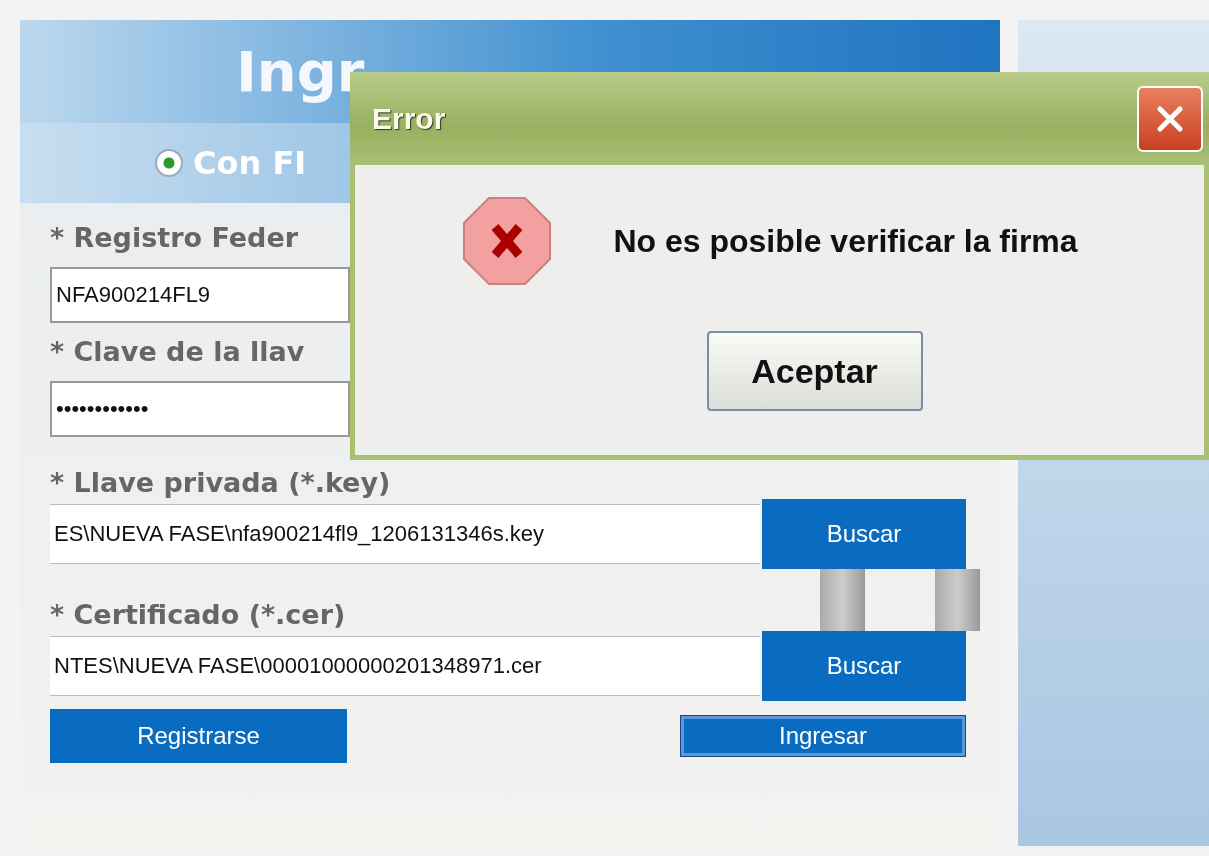 The height and width of the screenshot is (856, 1209). I want to click on error-message: No es posible verificar la firma, so click(845, 241).